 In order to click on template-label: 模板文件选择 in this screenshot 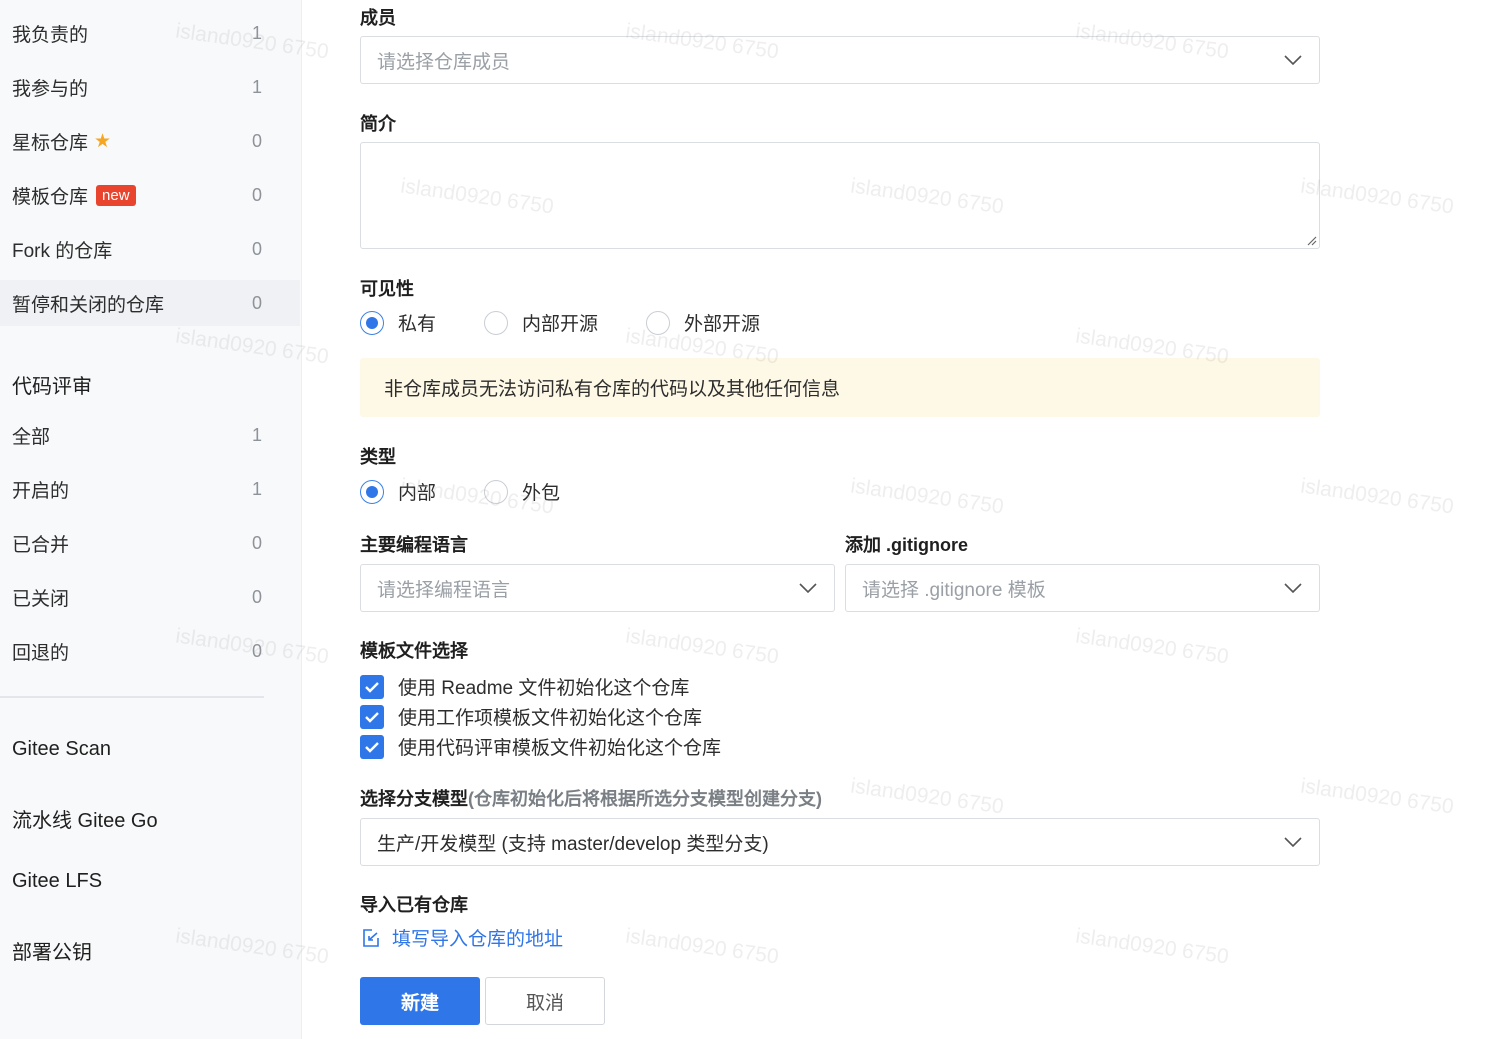, I will do `click(414, 651)`.